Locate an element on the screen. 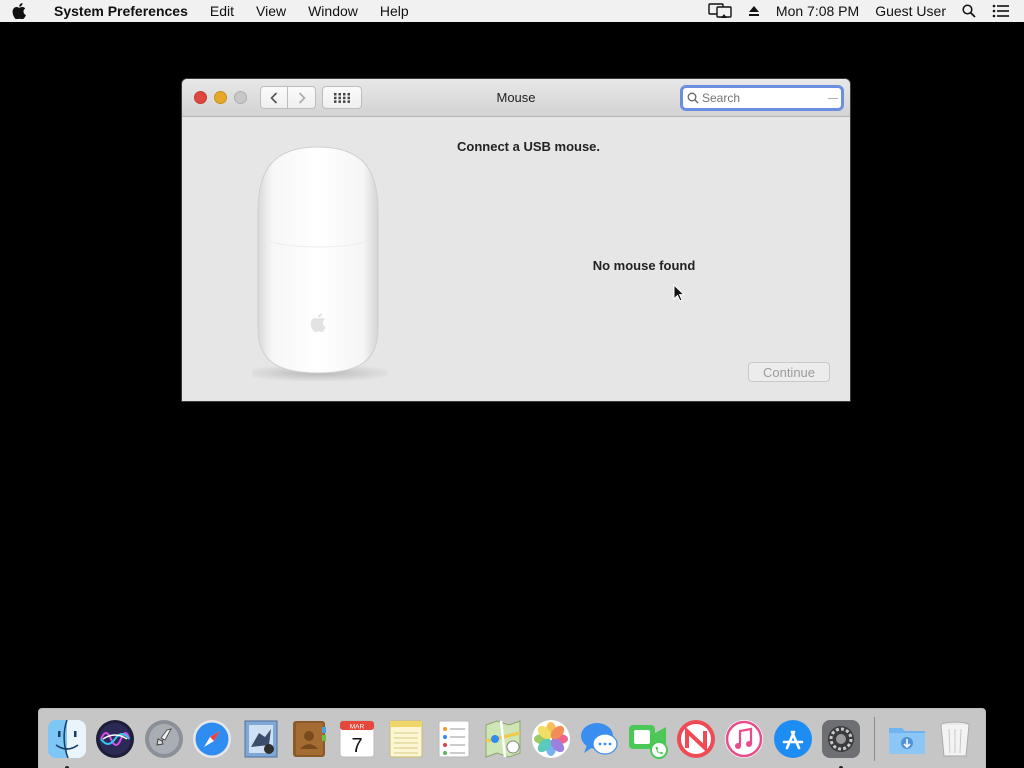 The image size is (1024, 768). dock-launchpad-icon is located at coordinates (164, 739).